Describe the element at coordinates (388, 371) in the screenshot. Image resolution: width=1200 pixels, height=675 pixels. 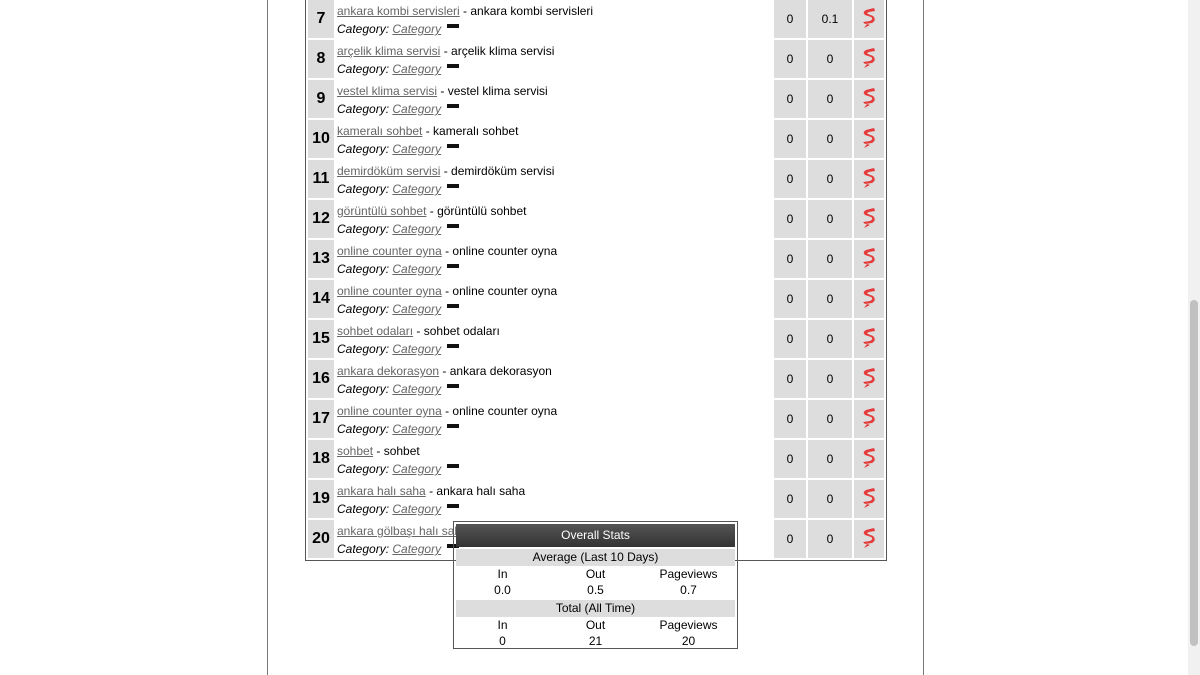
I see `site-link: ankara dekorasyon` at that location.